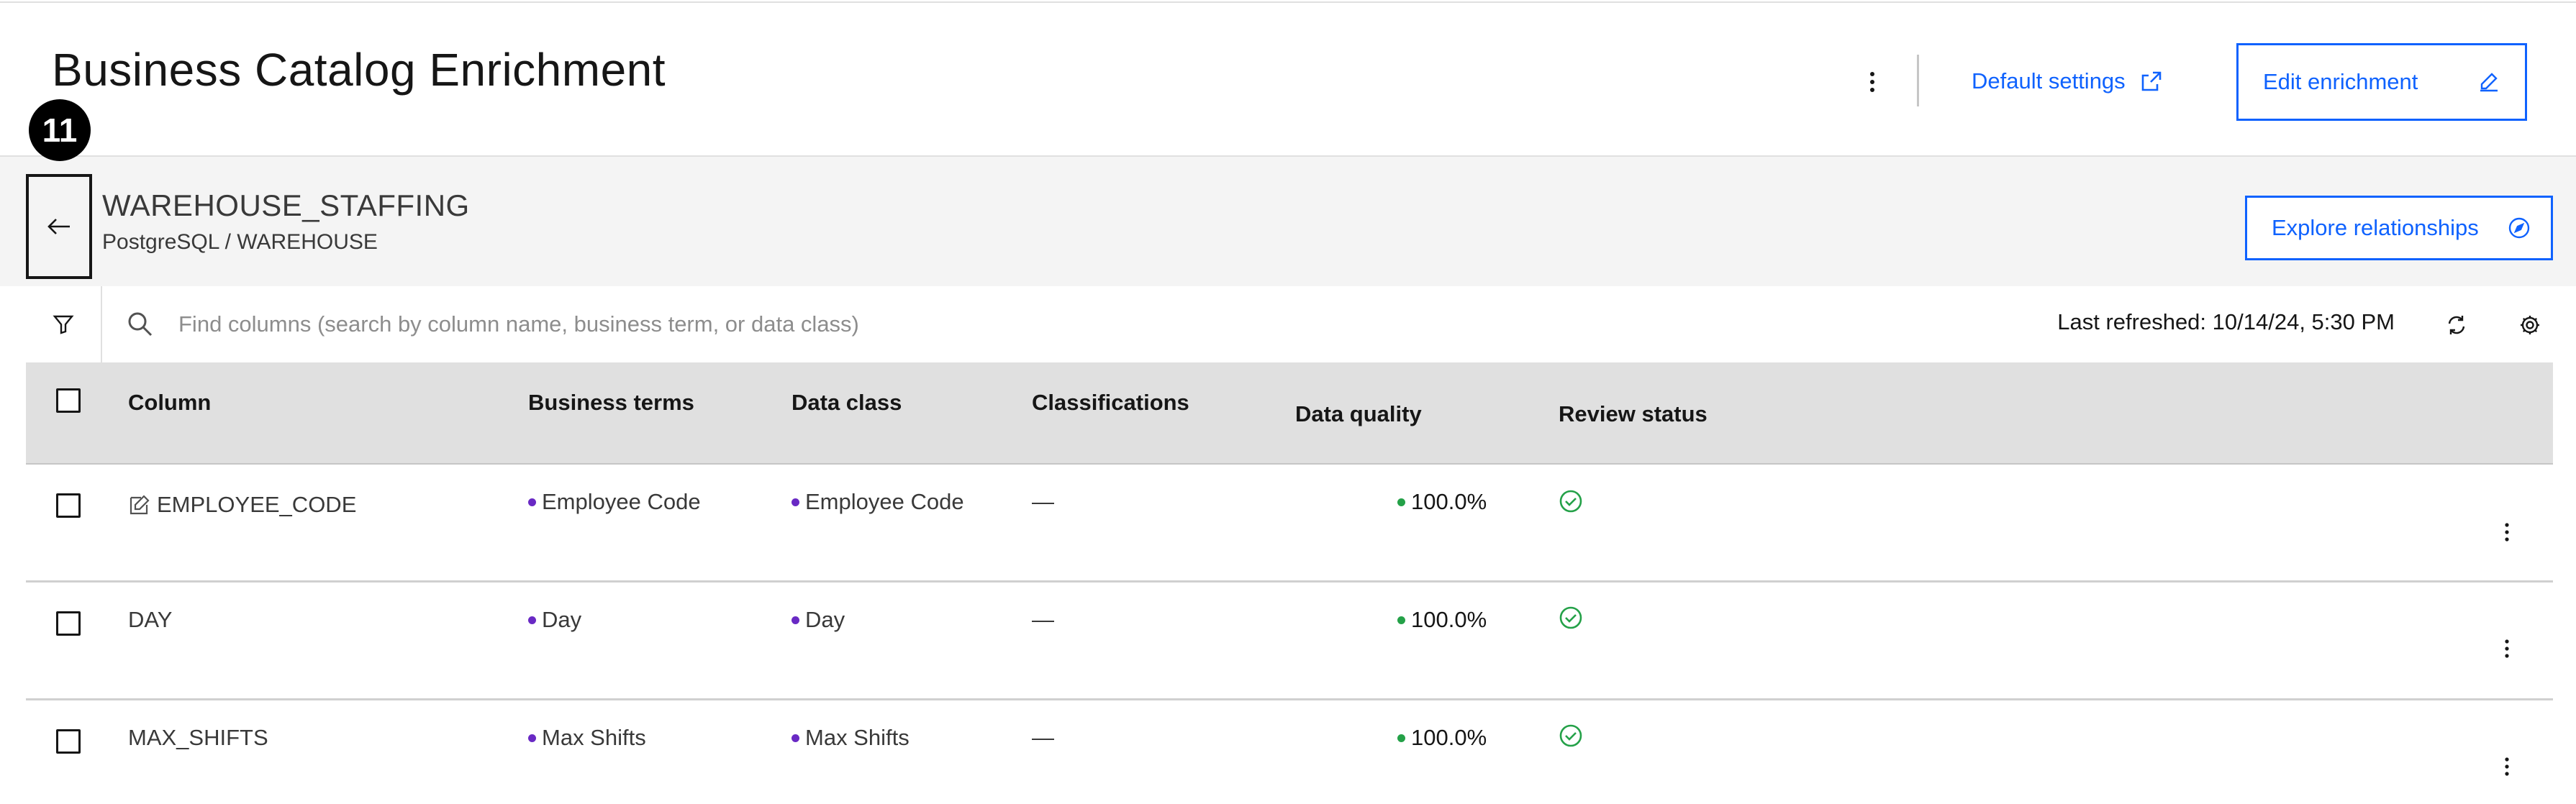 The image size is (2576, 804). Describe the element at coordinates (2340, 81) in the screenshot. I see `edit-enrichment-label: Edit enrichment` at that location.